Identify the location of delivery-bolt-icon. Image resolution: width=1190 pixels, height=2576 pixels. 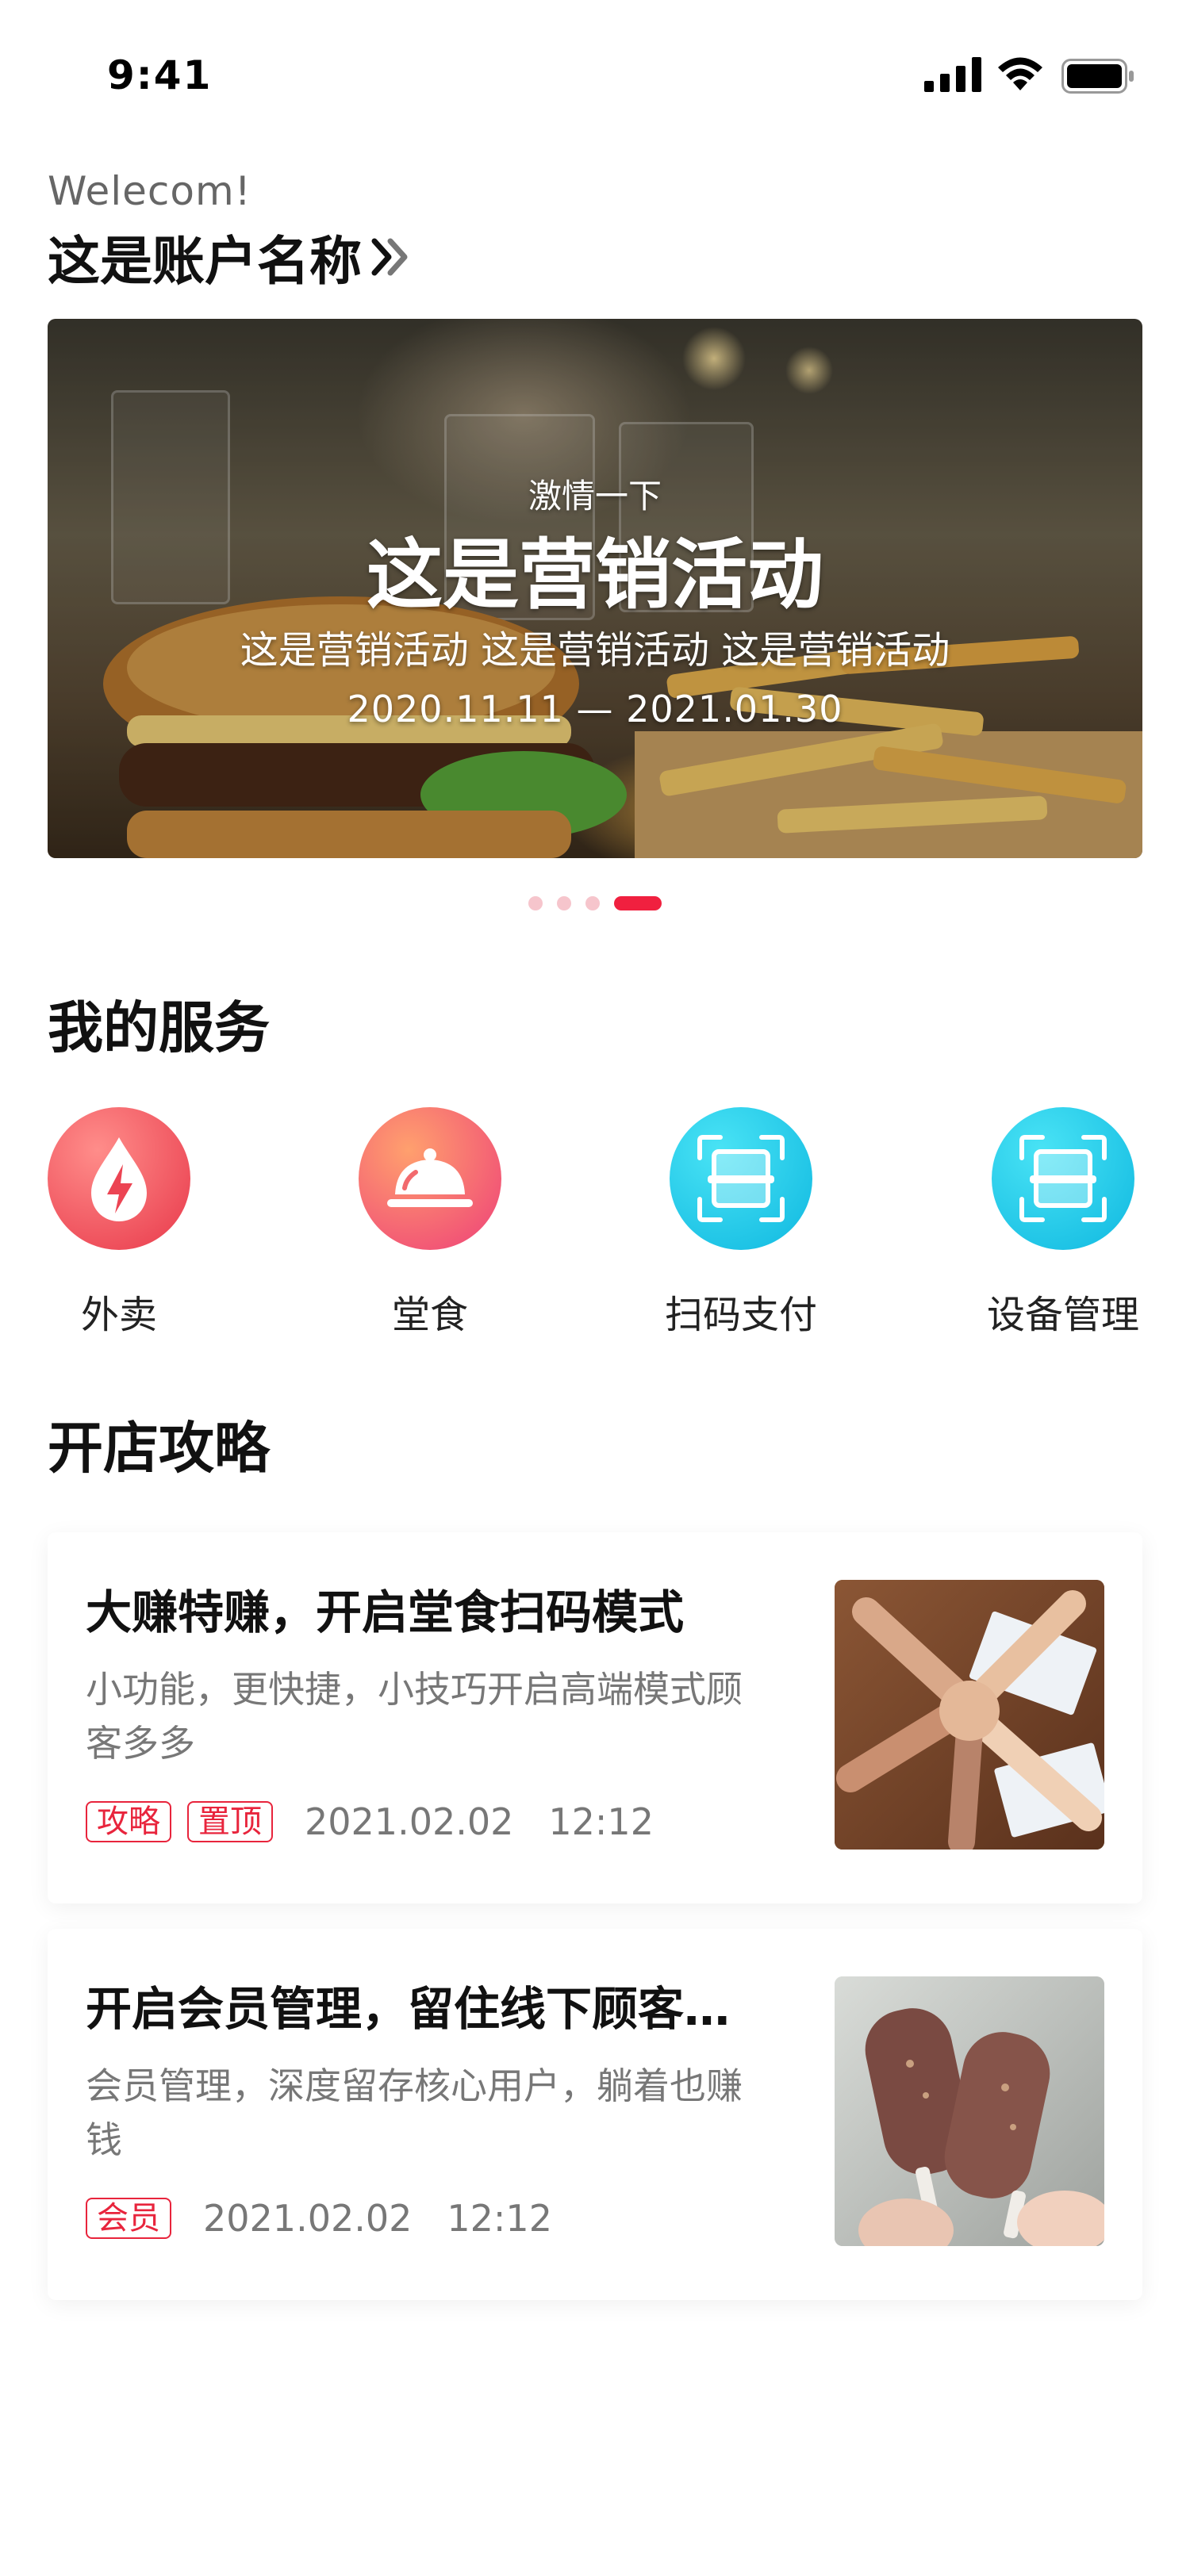
(119, 1179).